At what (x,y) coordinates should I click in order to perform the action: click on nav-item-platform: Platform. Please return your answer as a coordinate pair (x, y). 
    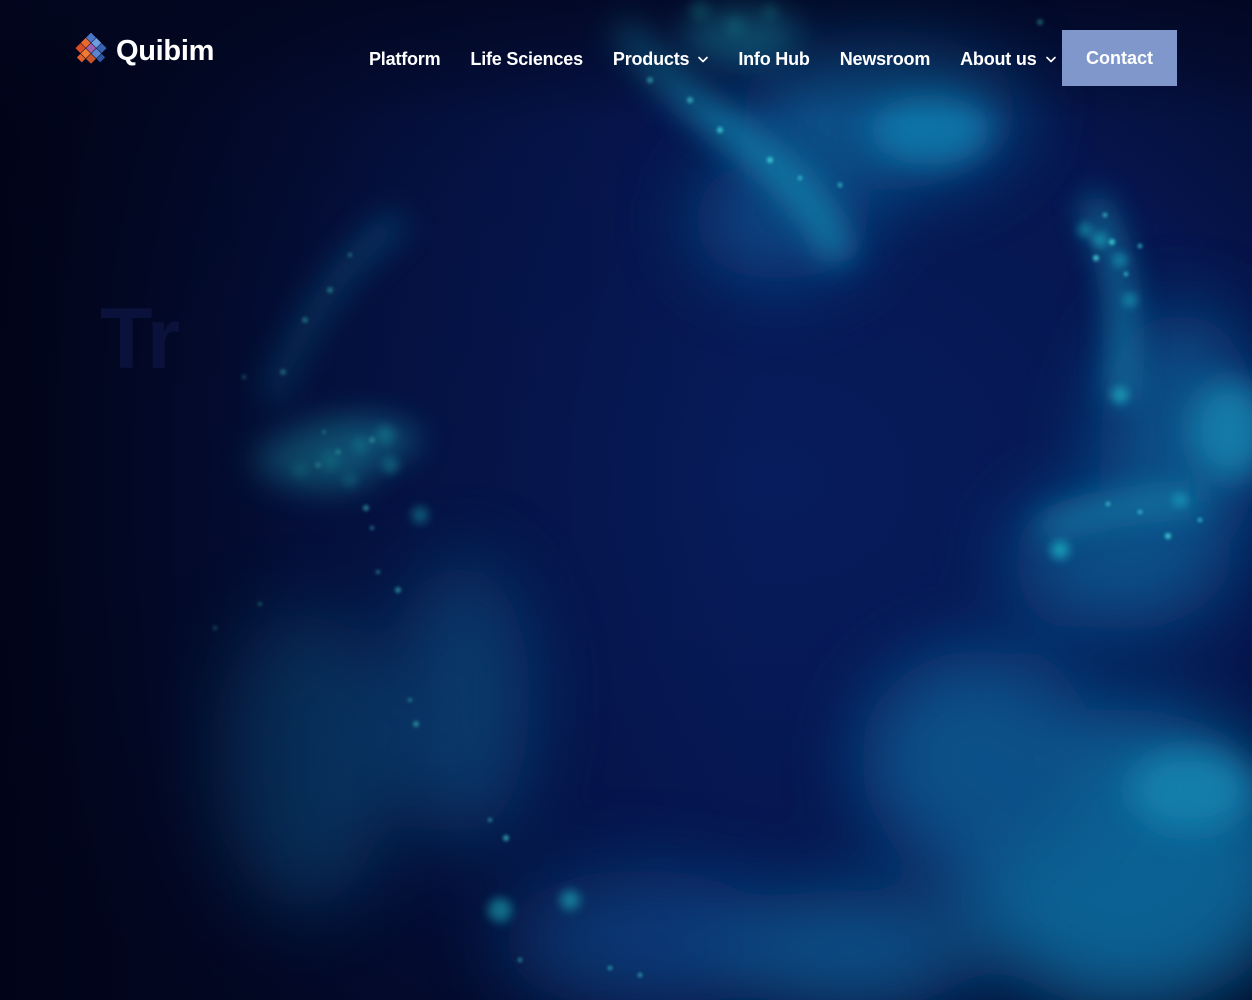
    Looking at the image, I should click on (405, 59).